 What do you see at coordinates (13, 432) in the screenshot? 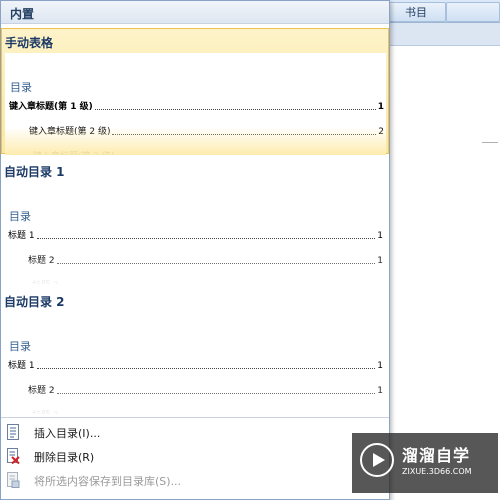
I see `document-icon` at bounding box center [13, 432].